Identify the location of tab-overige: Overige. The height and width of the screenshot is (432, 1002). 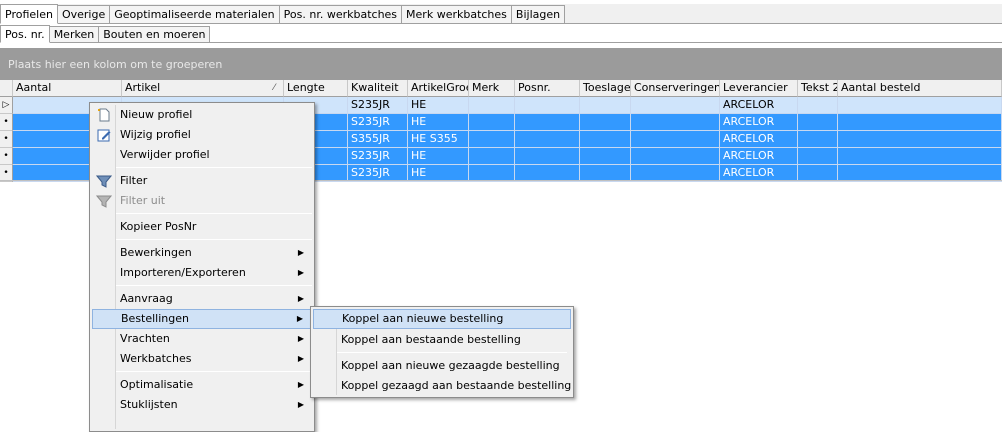
(83, 14).